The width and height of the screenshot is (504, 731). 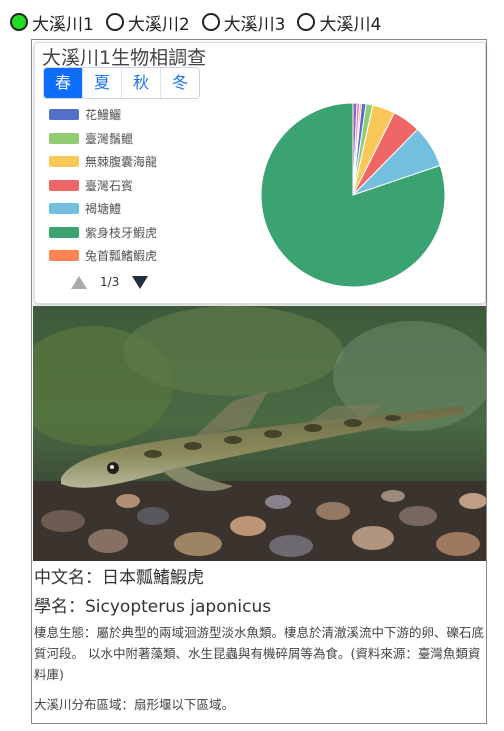 I want to click on radio-label: 大溪川2, so click(x=158, y=24).